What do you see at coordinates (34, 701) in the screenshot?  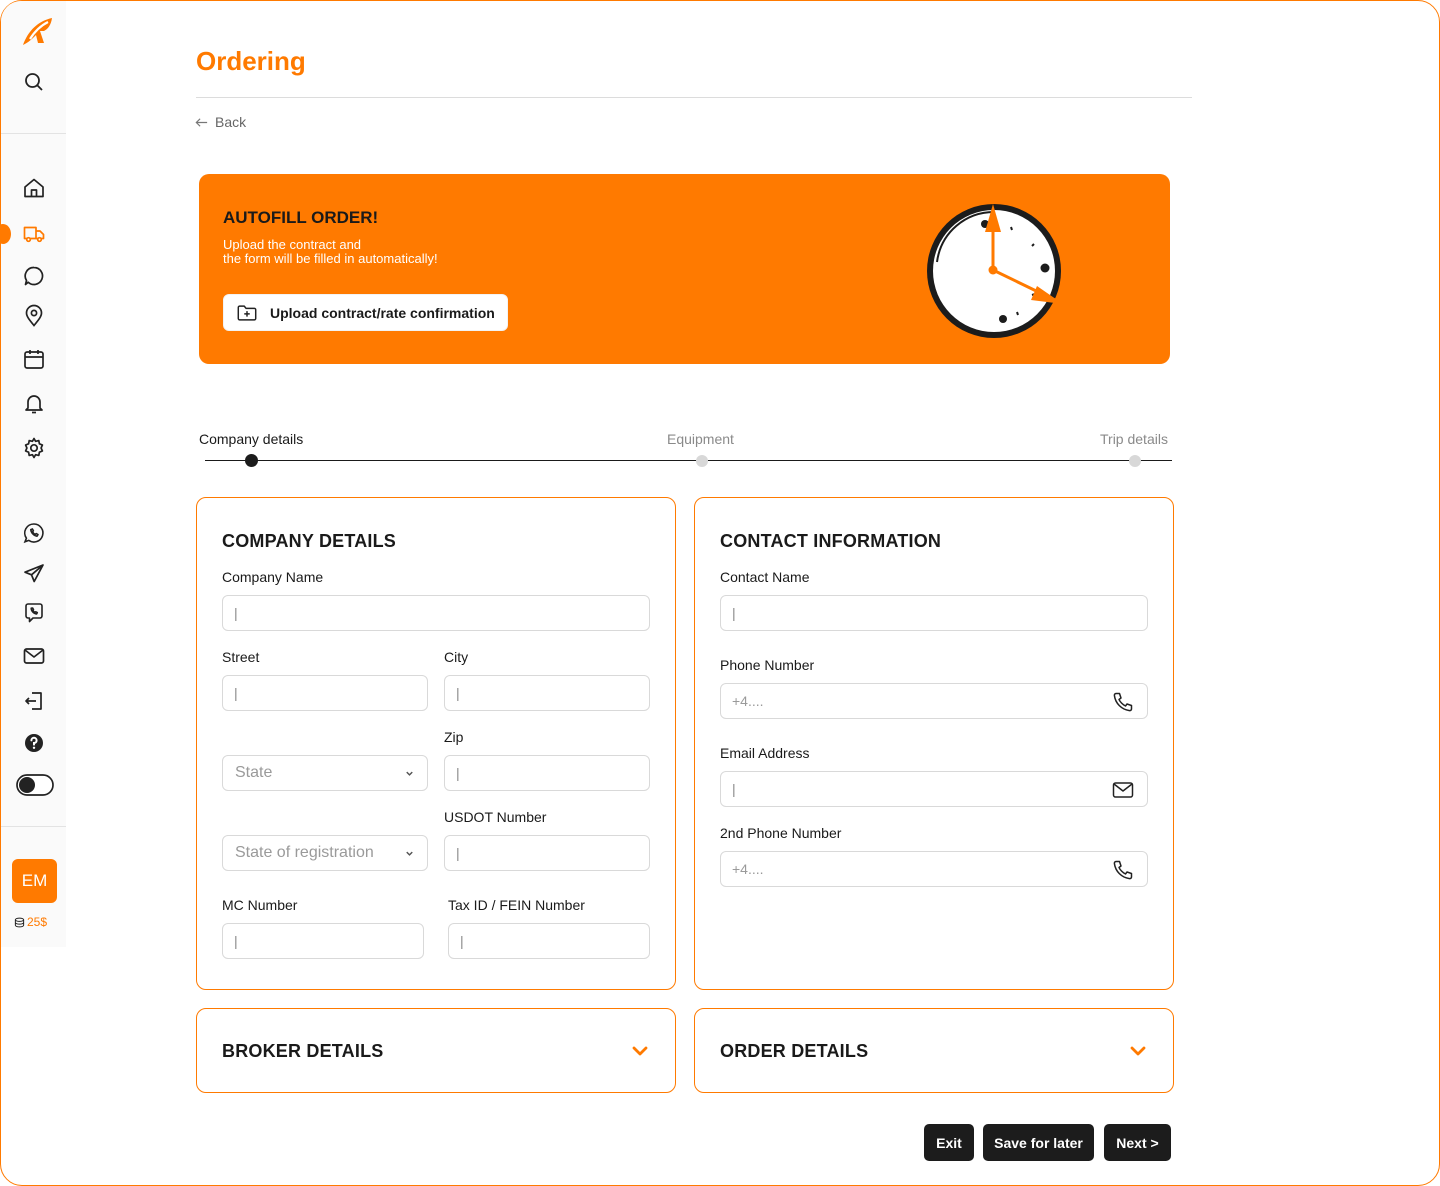 I see `logout-icon` at bounding box center [34, 701].